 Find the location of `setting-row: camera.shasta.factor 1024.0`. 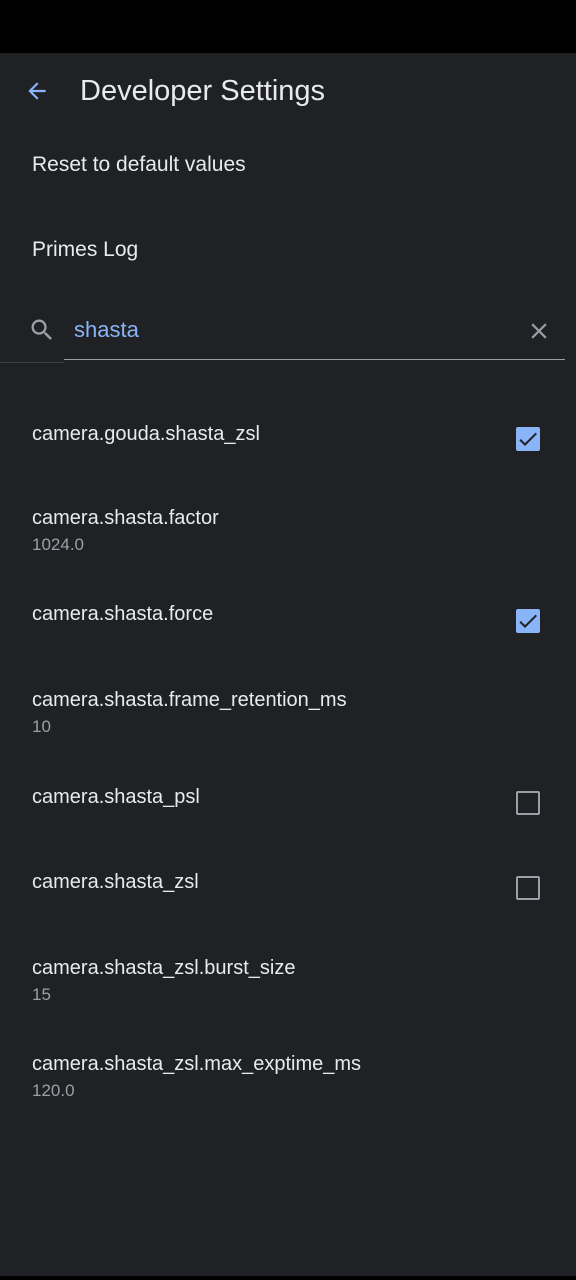

setting-row: camera.shasta.factor 1024.0 is located at coordinates (288, 546).